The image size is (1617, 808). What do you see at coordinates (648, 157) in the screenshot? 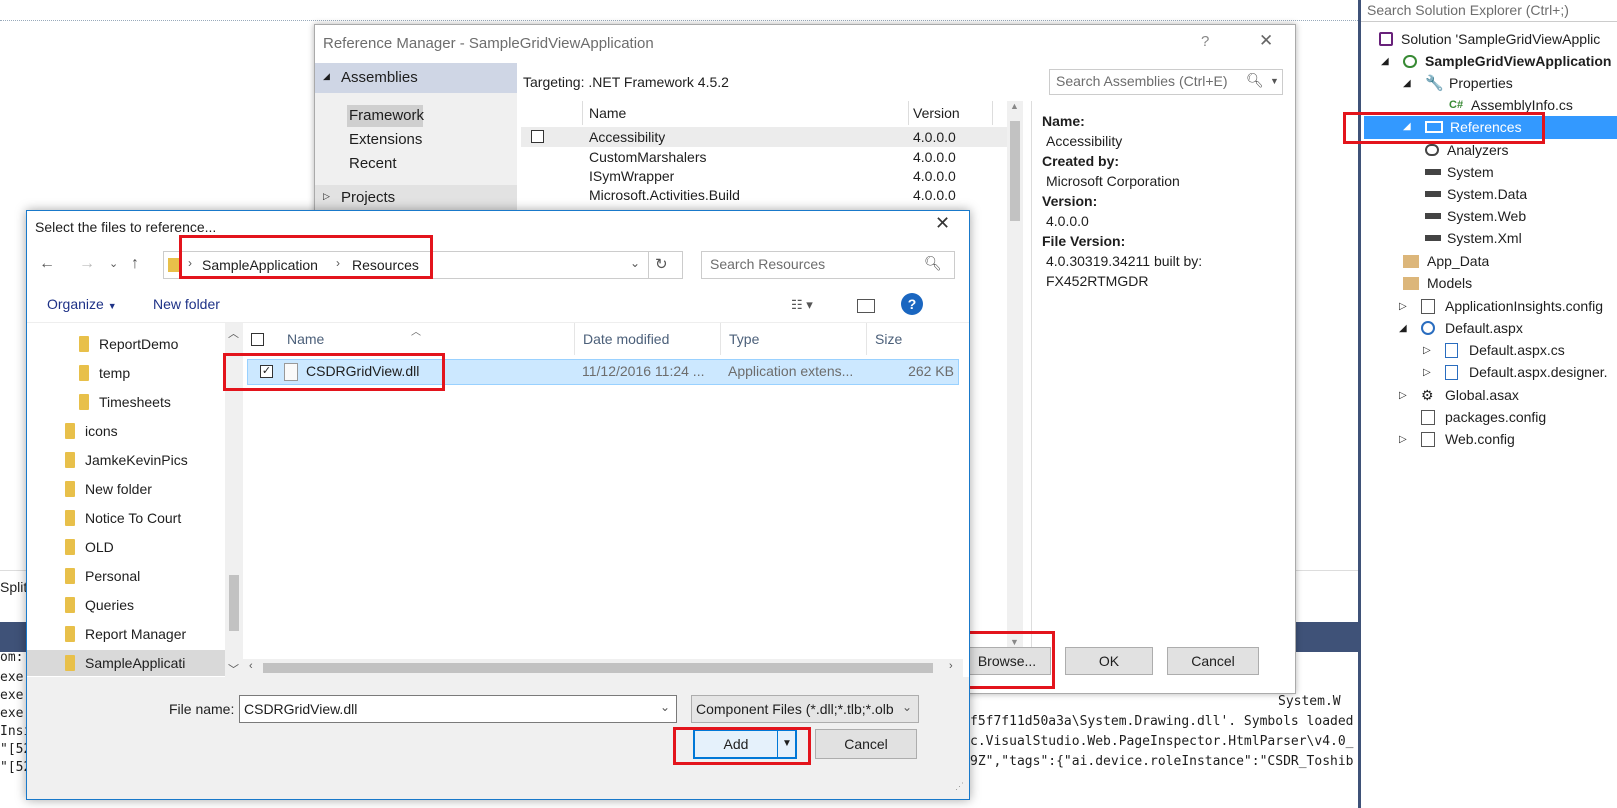
I see `assembly-name: CustomMarshalers` at bounding box center [648, 157].